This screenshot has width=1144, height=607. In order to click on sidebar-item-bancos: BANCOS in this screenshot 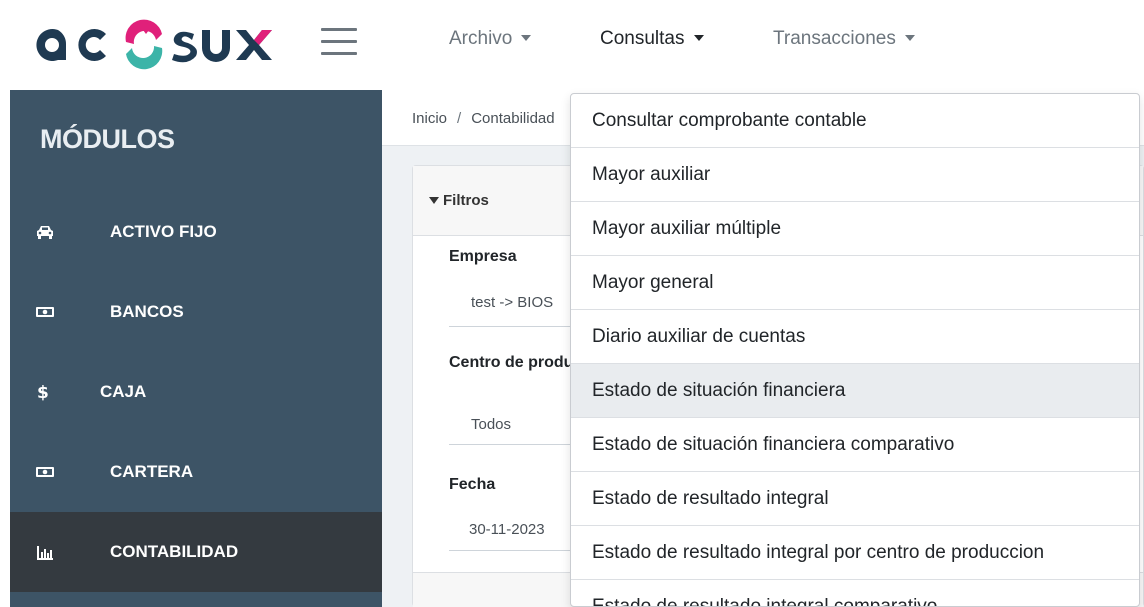, I will do `click(196, 312)`.